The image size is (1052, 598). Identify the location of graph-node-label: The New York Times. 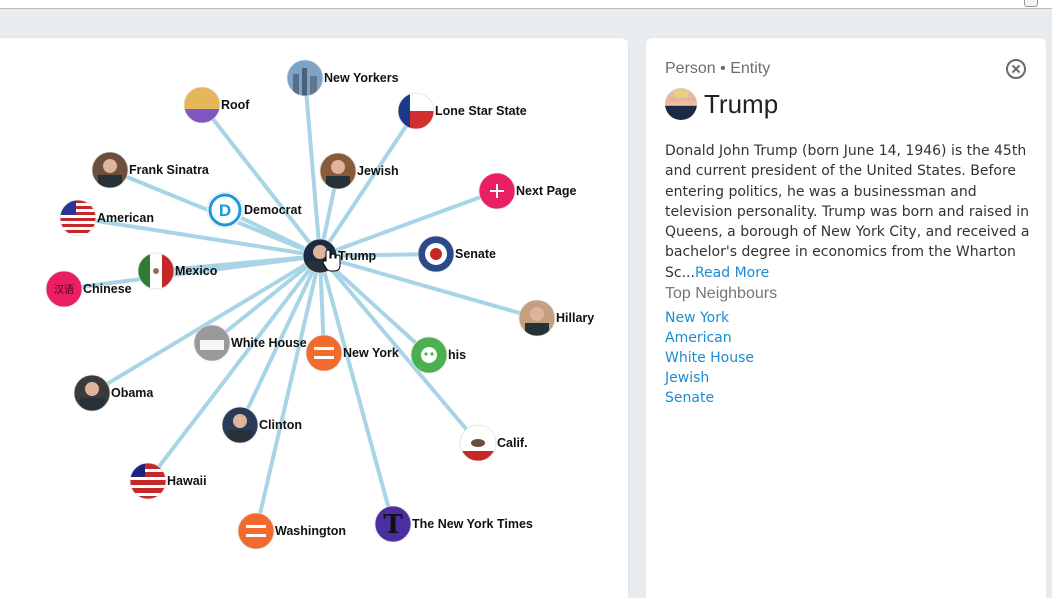
(472, 524).